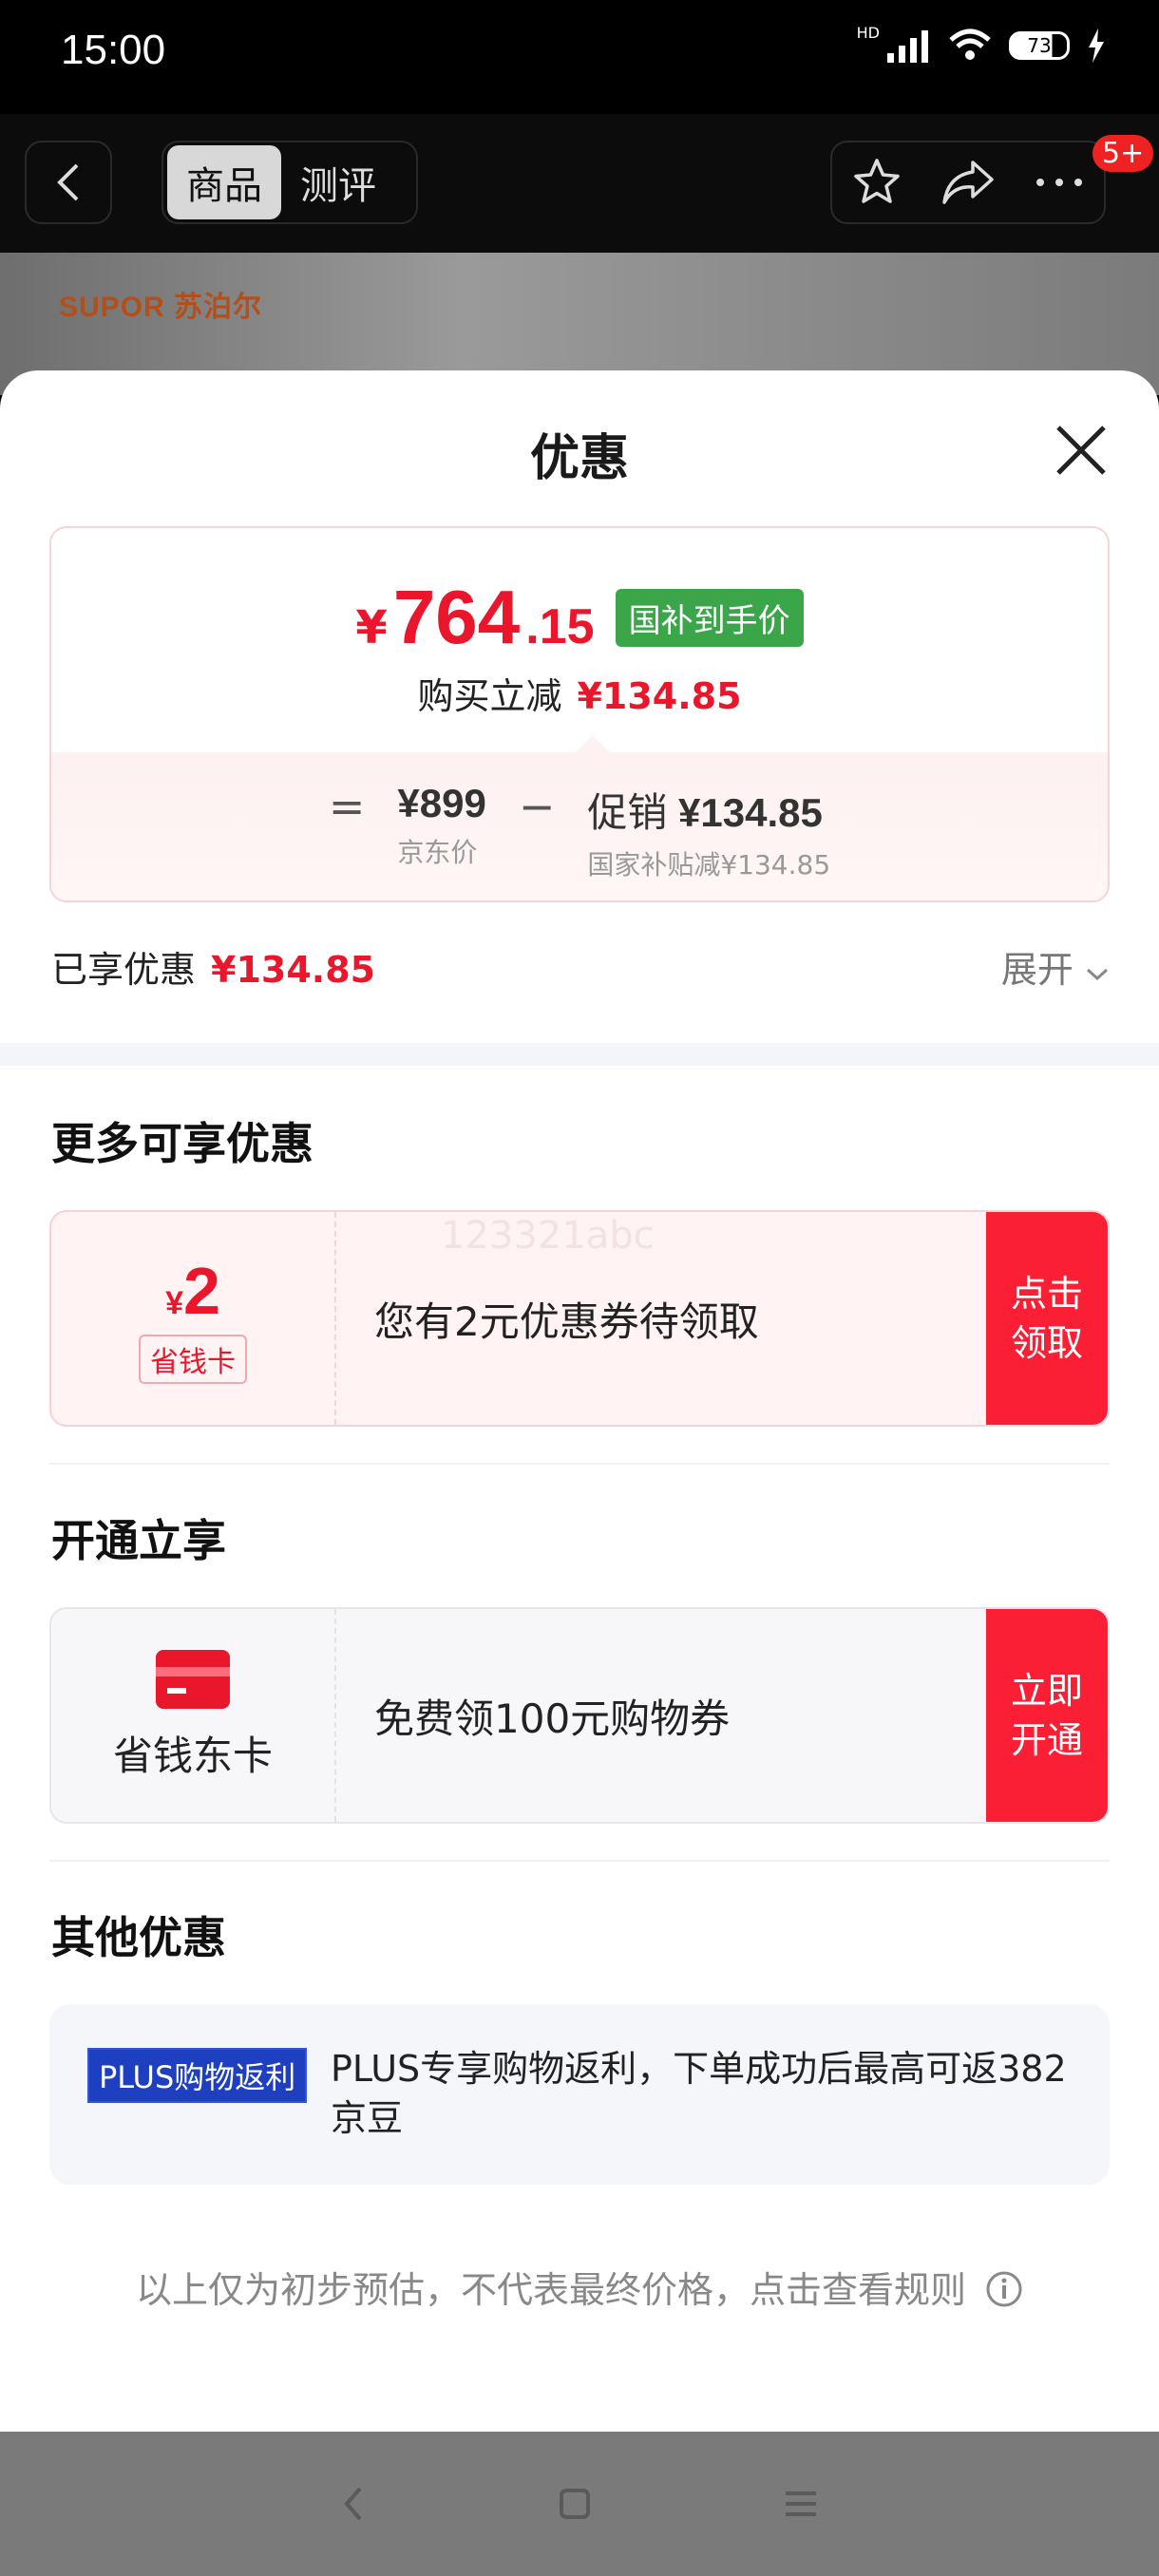 This screenshot has width=1159, height=2576. I want to click on enjoyed-amount: ¥134.85, so click(293, 970).